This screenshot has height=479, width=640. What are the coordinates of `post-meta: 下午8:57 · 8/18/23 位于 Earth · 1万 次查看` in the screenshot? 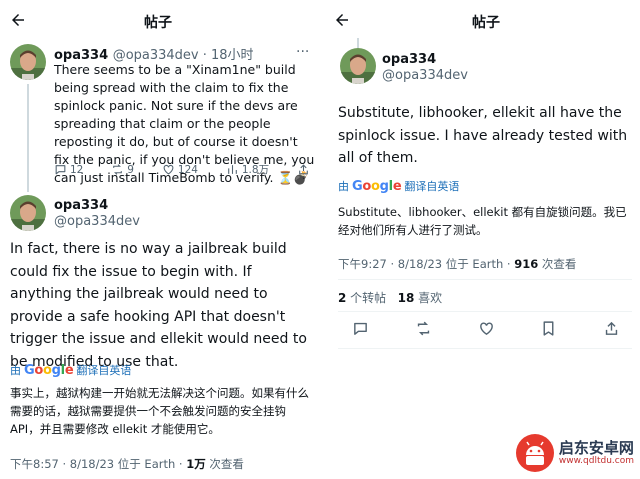 It's located at (127, 464).